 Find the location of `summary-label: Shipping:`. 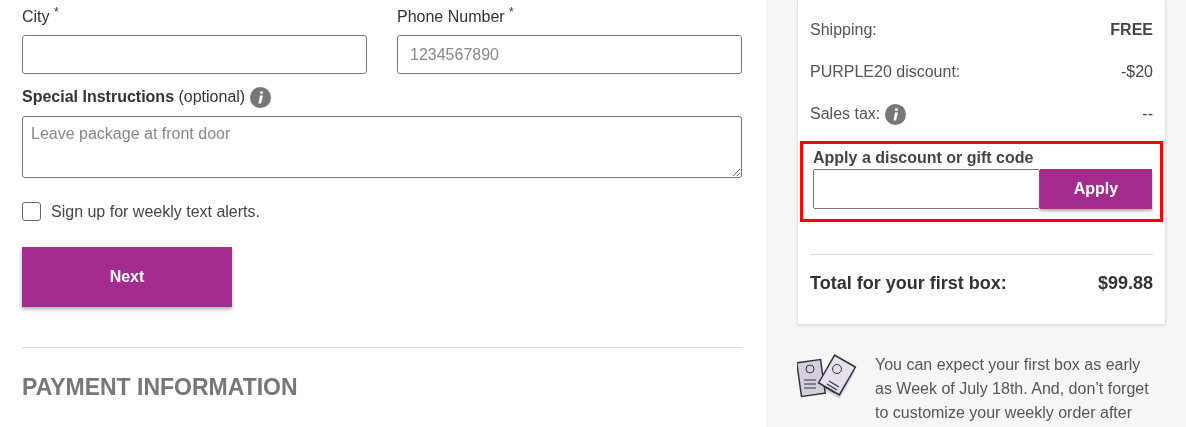

summary-label: Shipping: is located at coordinates (843, 30).